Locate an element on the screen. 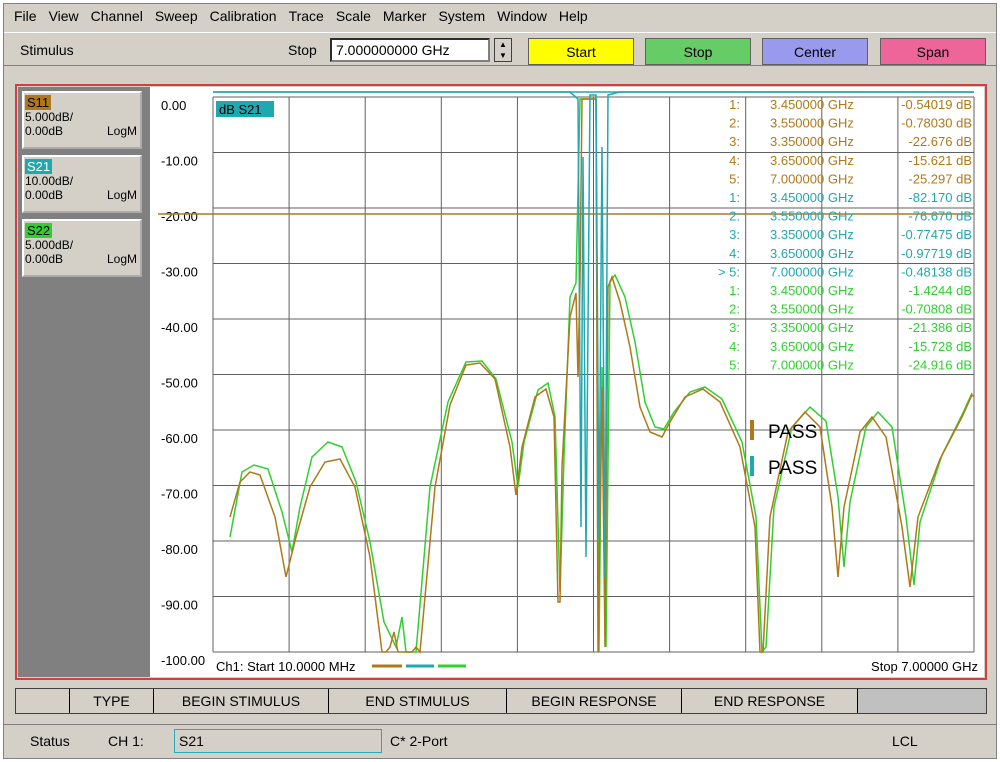 The height and width of the screenshot is (762, 1000). marker-value: -0.48138 dB is located at coordinates (936, 271).